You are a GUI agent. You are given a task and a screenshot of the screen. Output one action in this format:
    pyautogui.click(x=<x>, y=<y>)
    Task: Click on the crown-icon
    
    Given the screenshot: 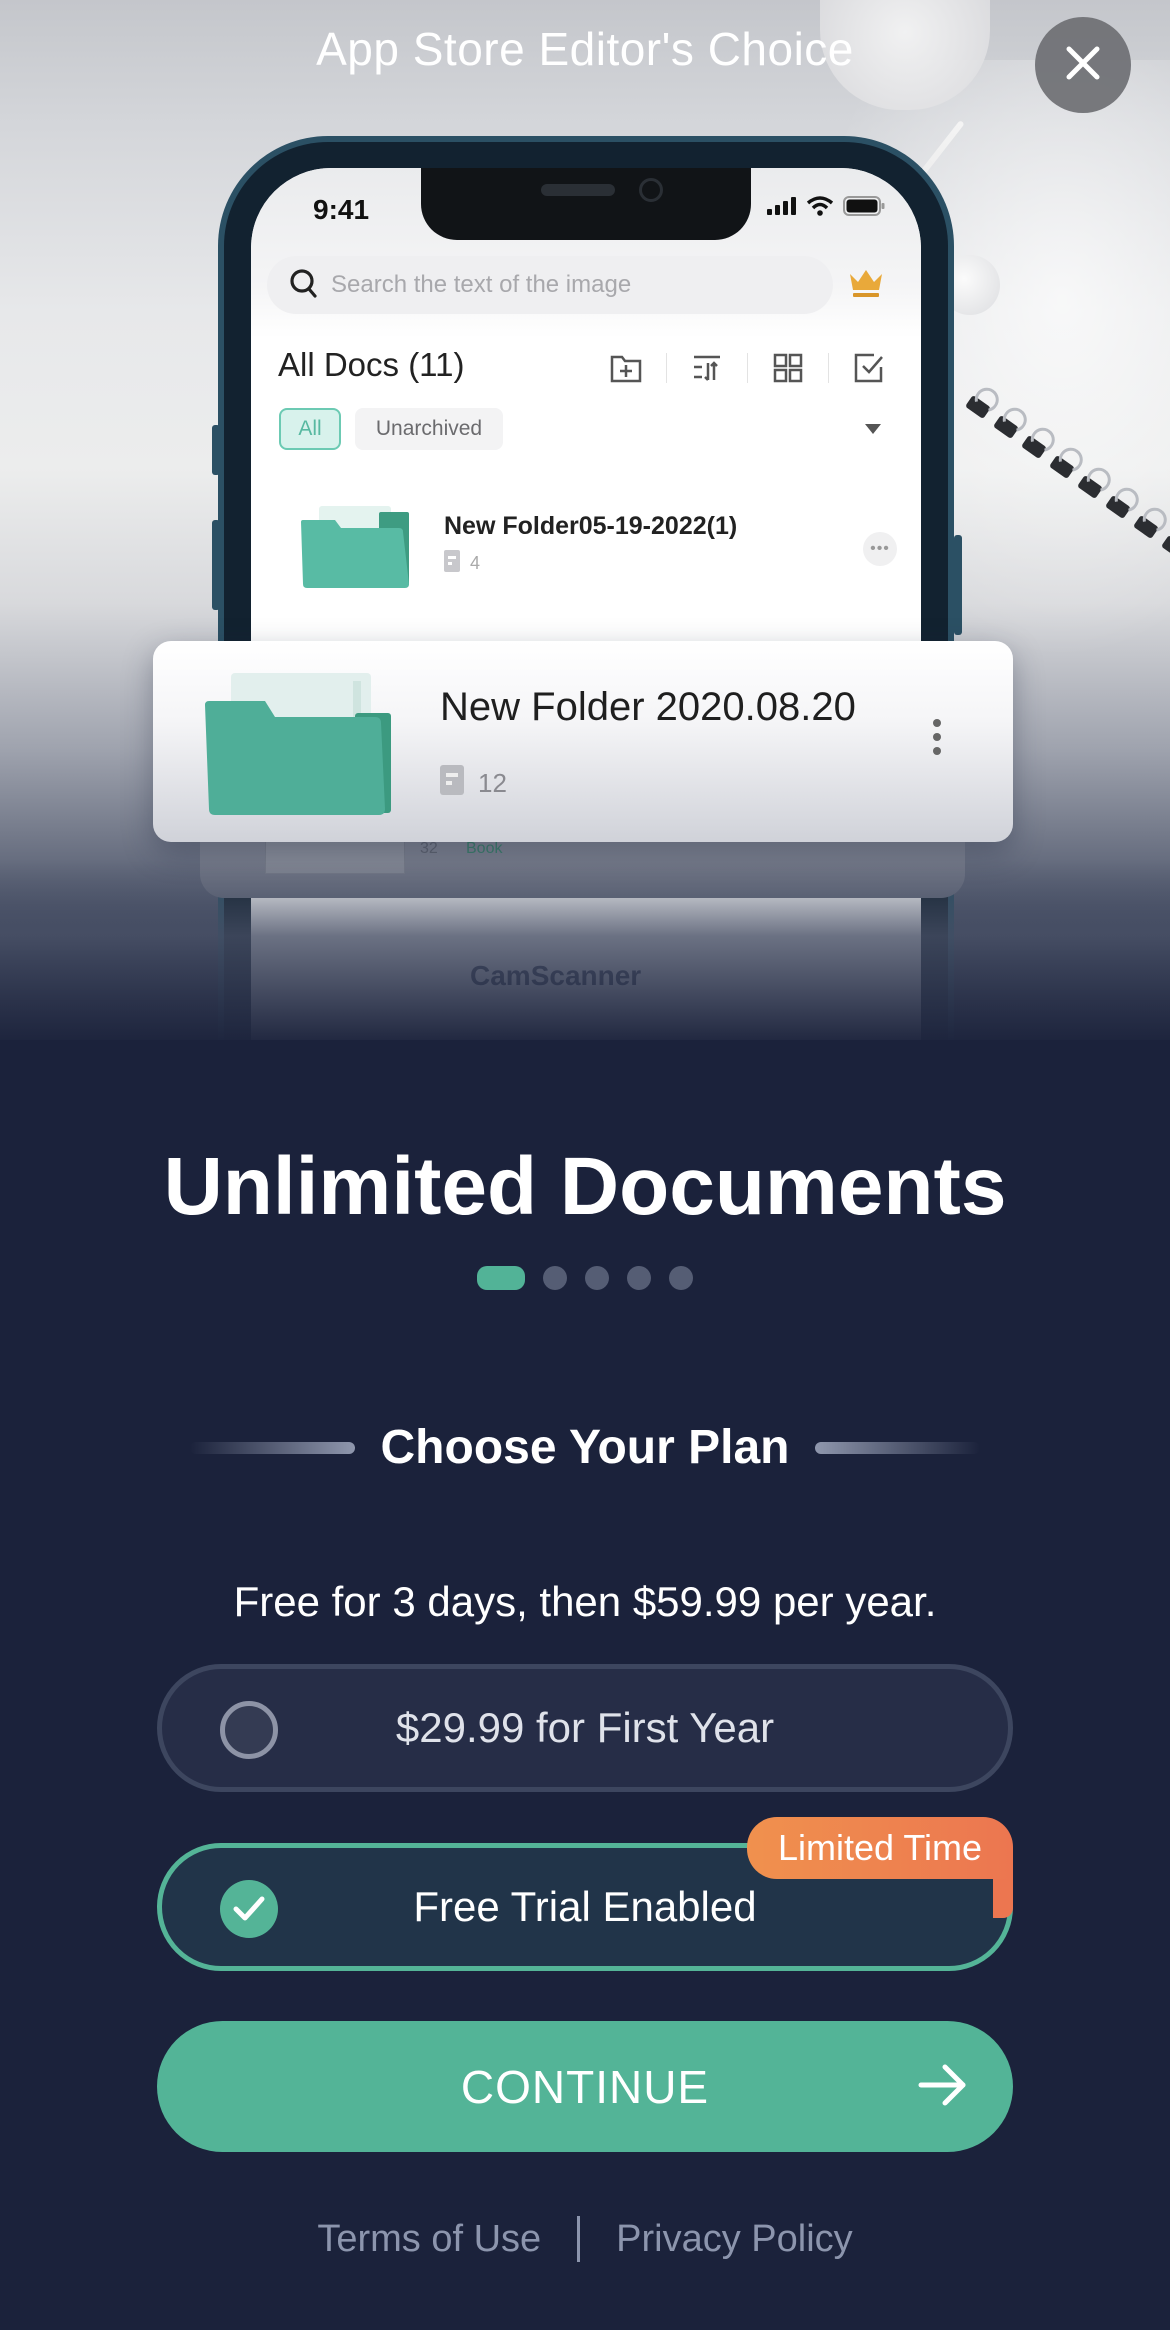 What is the action you would take?
    pyautogui.click(x=866, y=285)
    